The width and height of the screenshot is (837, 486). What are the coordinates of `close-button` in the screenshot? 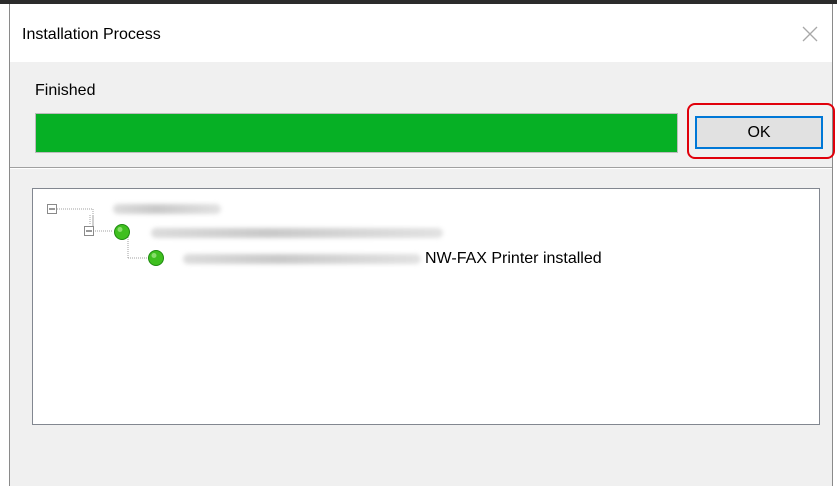 It's located at (810, 34).